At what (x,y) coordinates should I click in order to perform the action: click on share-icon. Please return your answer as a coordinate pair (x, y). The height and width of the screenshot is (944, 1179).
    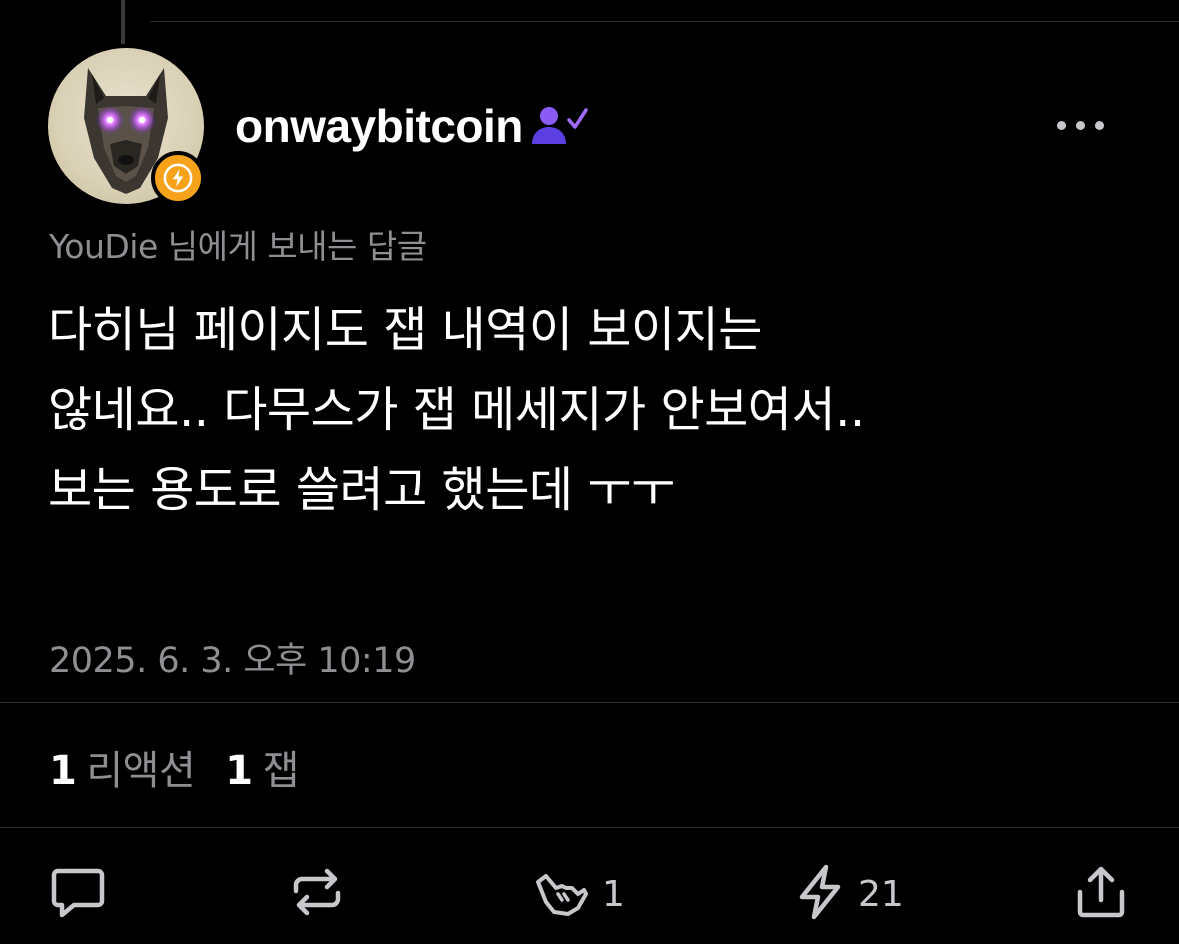
    Looking at the image, I should click on (1101, 894).